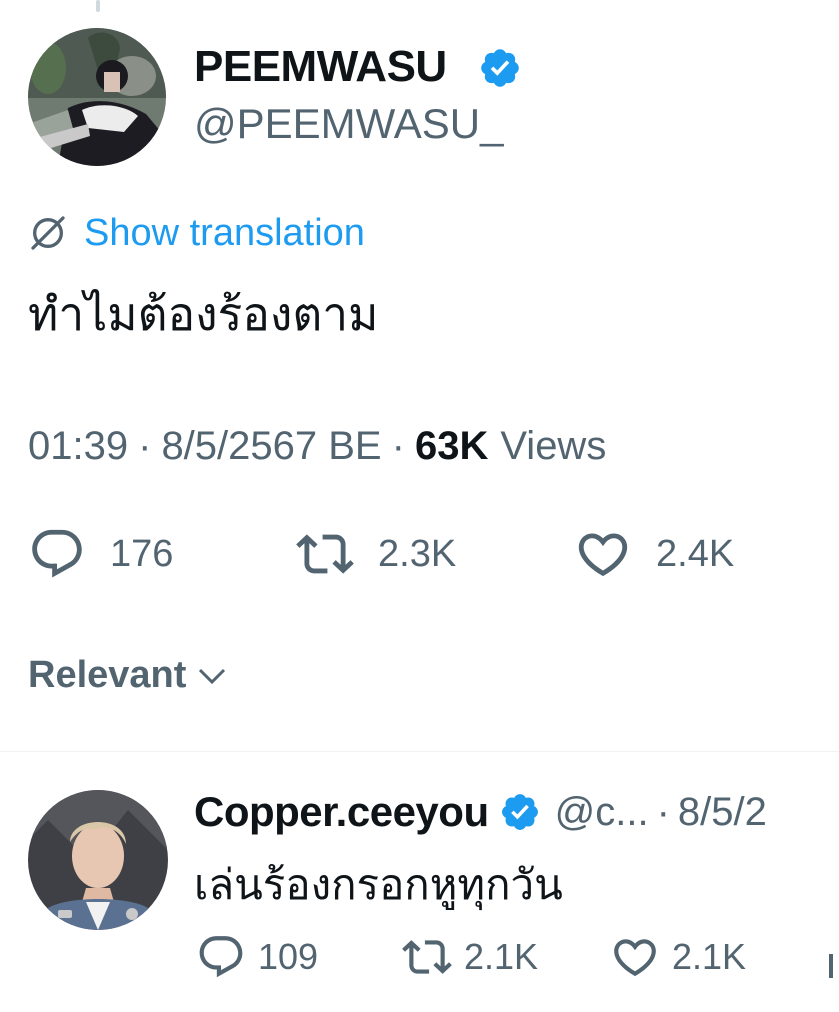 This screenshot has height=1012, width=839. Describe the element at coordinates (341, 812) in the screenshot. I see `reply-author-name: Copper.ceeyou` at that location.